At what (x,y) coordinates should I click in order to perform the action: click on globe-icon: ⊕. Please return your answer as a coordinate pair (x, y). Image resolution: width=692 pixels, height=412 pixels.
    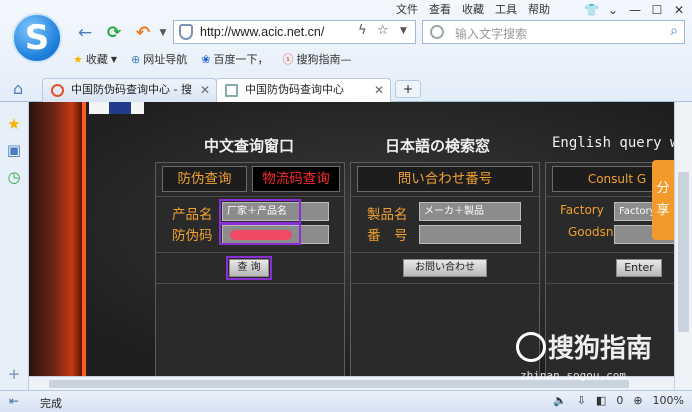
    Looking at the image, I should click on (136, 59).